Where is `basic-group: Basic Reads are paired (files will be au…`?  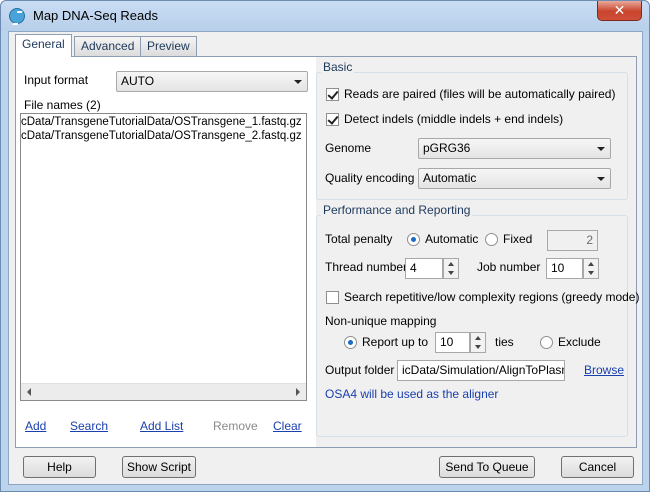
basic-group: Basic Reads are paired (files will be au… is located at coordinates (472, 130).